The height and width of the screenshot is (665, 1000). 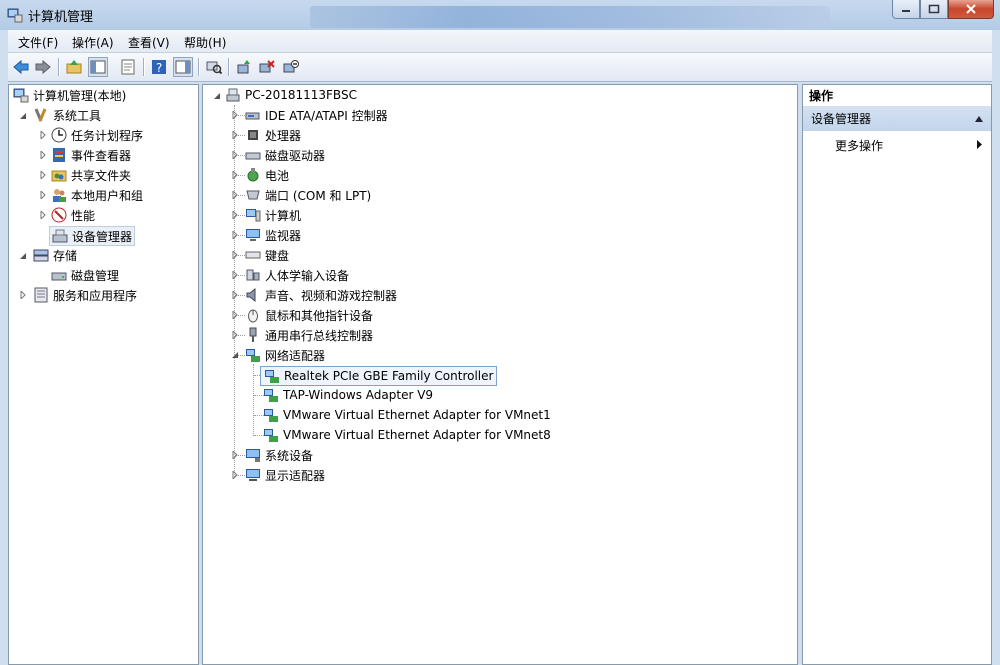 I want to click on device-category-disk-drive: 磁盘驱动器, so click(x=285, y=155).